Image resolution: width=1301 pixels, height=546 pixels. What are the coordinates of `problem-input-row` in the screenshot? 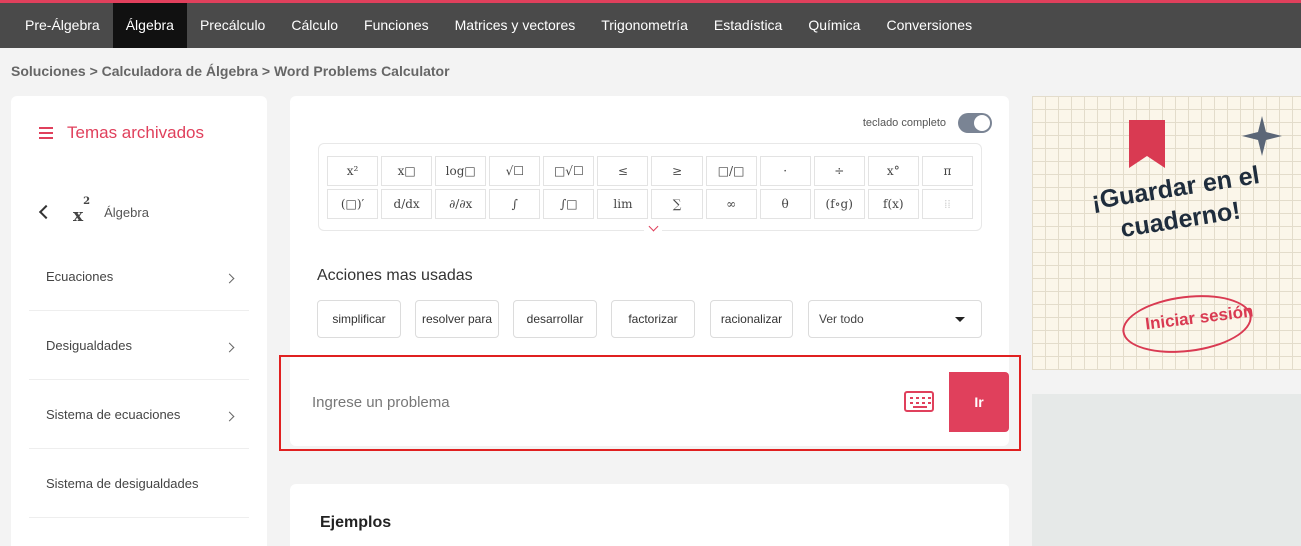 It's located at (649, 402).